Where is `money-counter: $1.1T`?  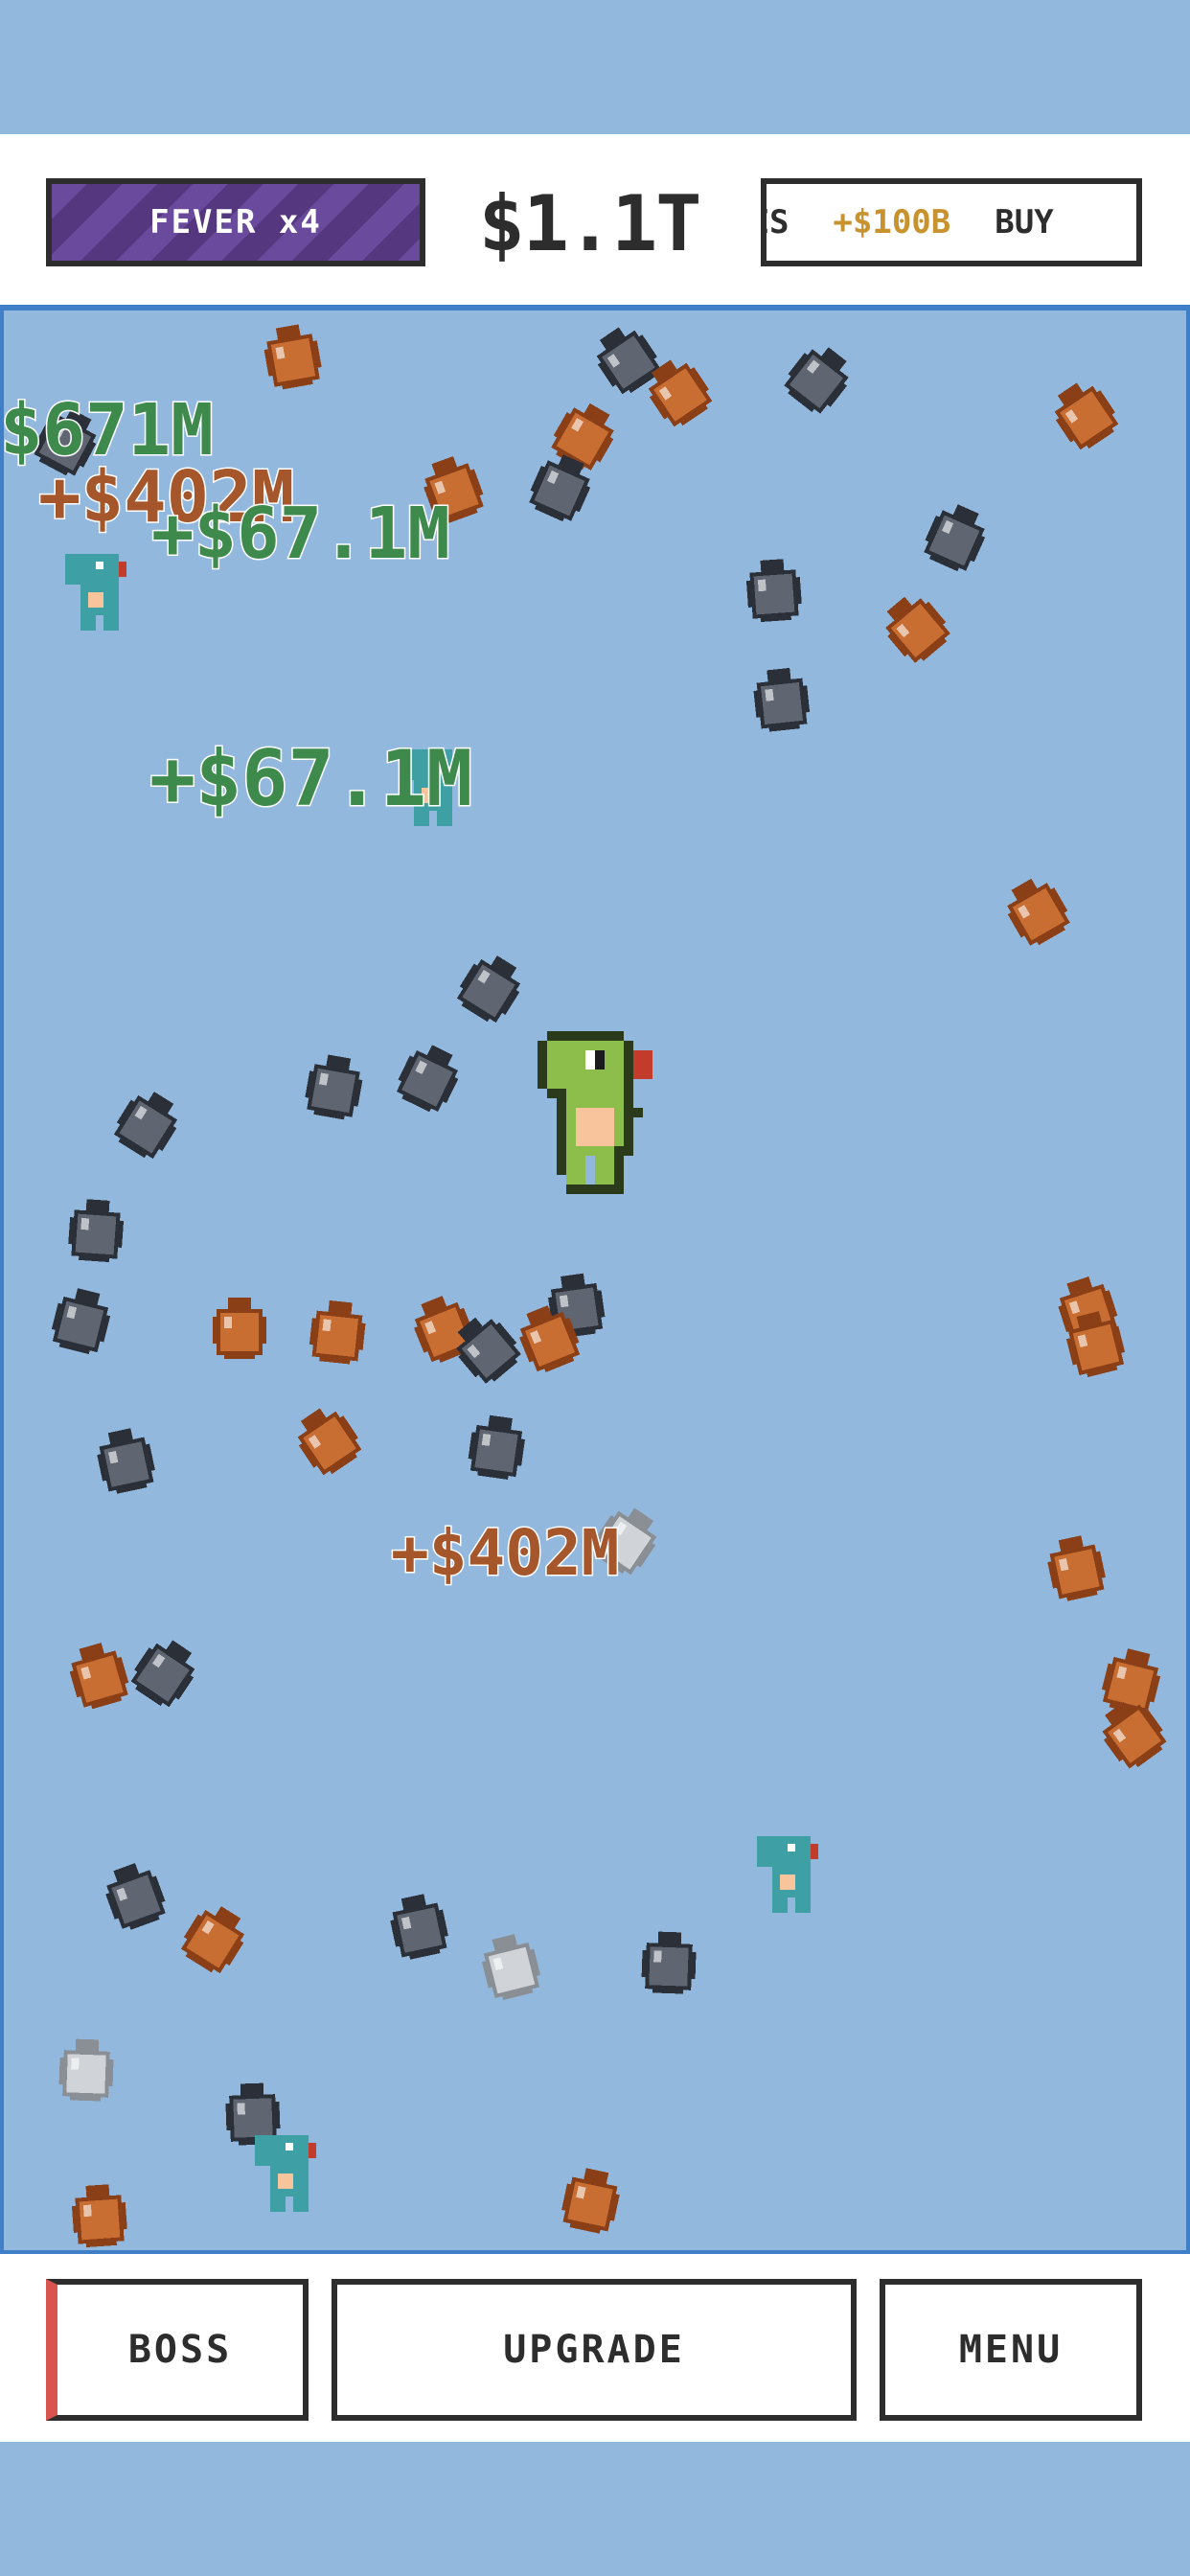
money-counter: $1.1T is located at coordinates (590, 223).